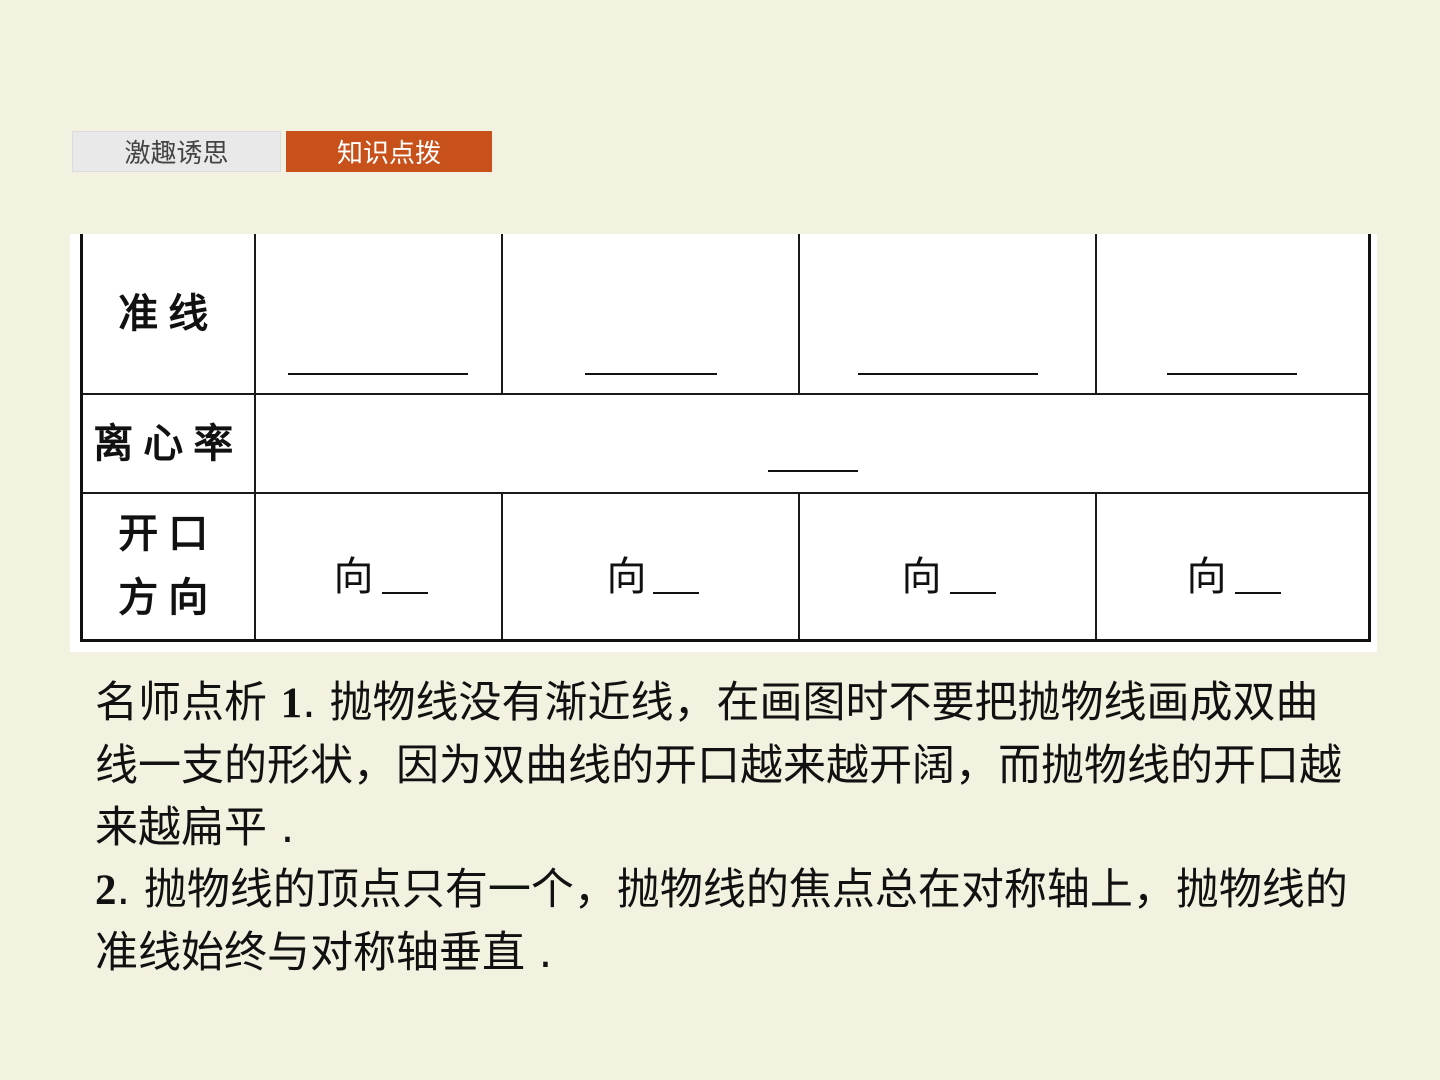  What do you see at coordinates (168, 443) in the screenshot?
I see `row-header-eccentricity: 离心率` at bounding box center [168, 443].